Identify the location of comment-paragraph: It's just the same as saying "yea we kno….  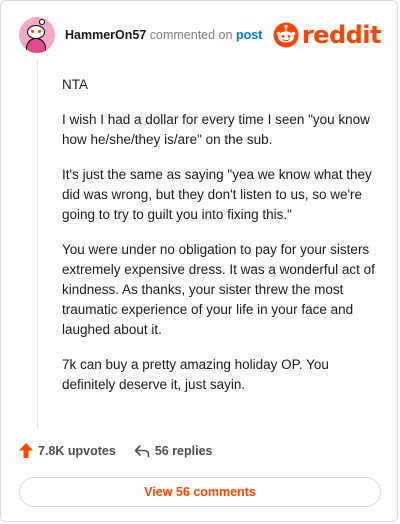
(217, 194).